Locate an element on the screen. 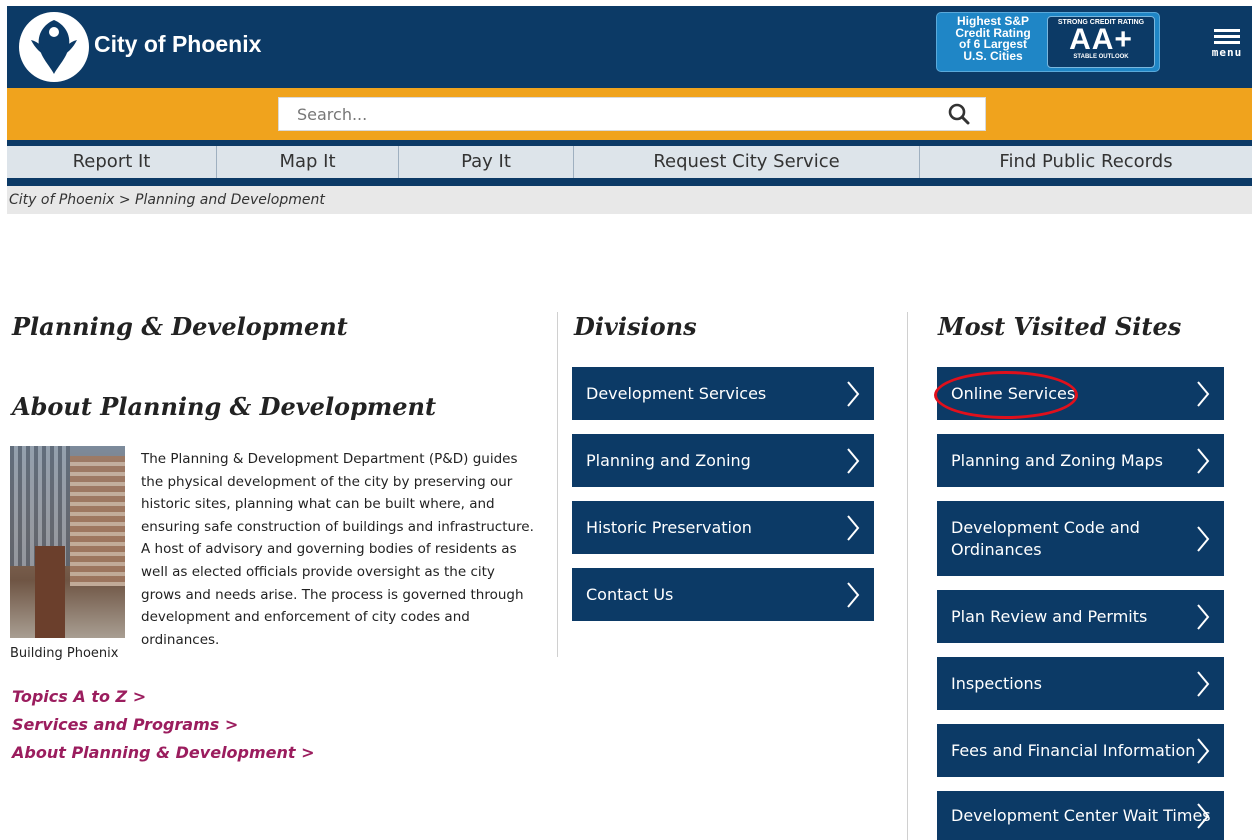  division-development-services: Development Services is located at coordinates (723, 393).